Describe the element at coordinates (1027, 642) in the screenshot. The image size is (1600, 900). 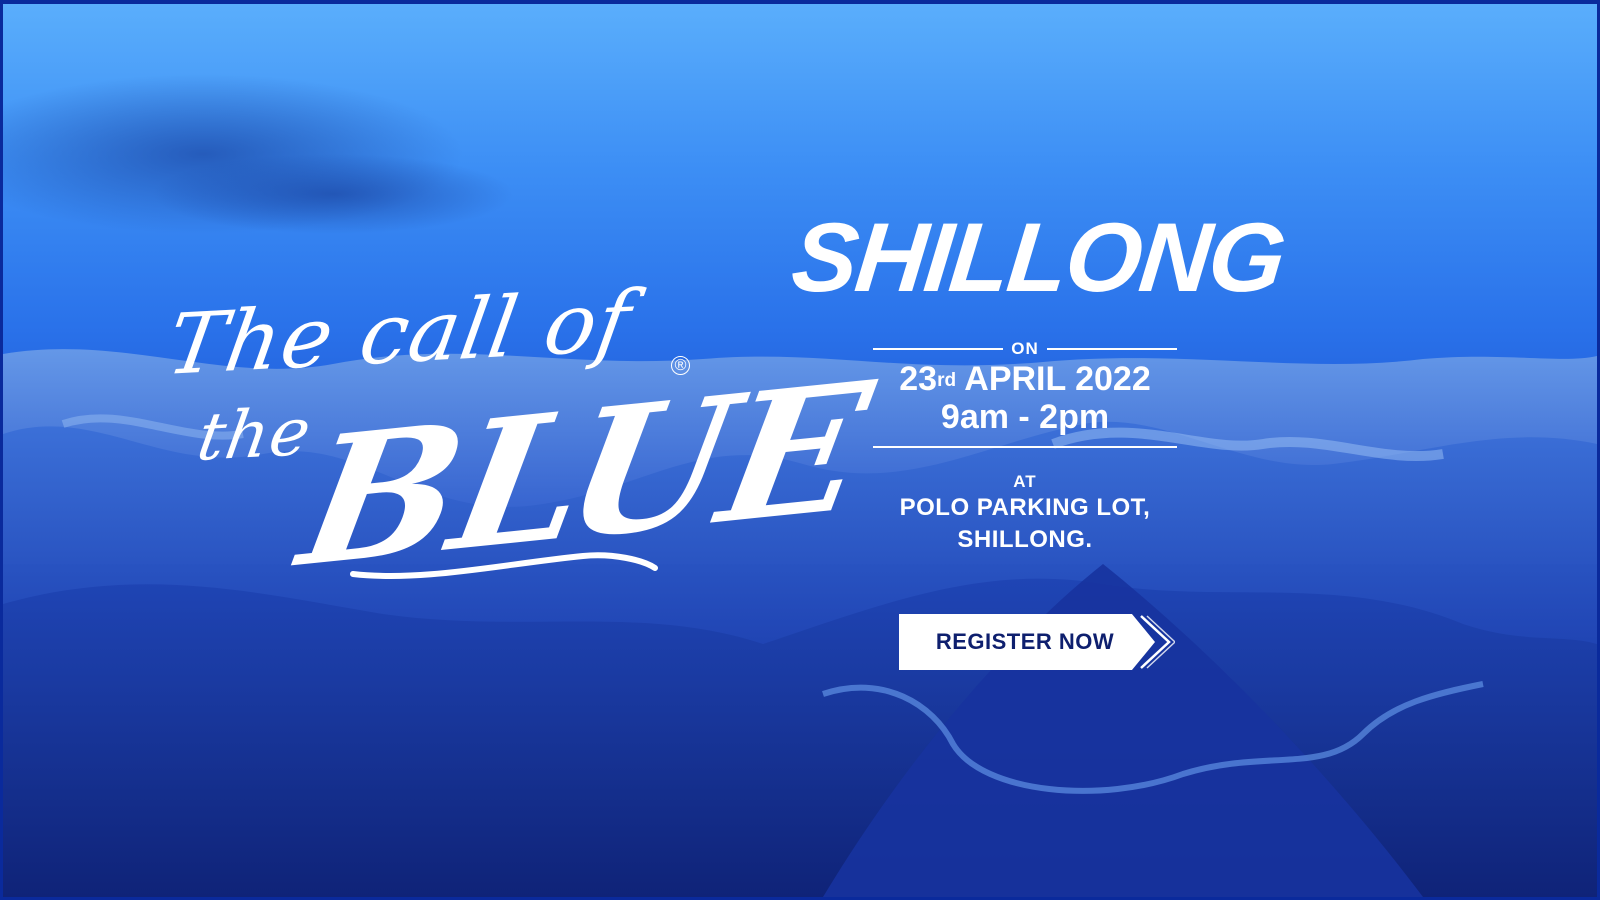
I see `register-now-button: REGISTER NOW` at that location.